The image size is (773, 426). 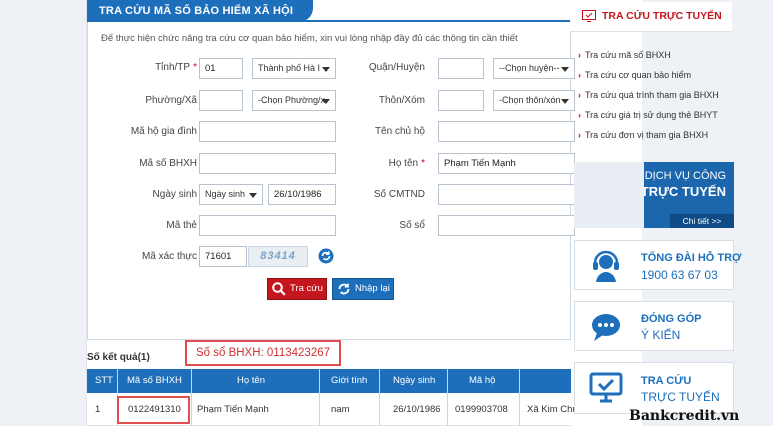 What do you see at coordinates (685, 176) in the screenshot?
I see `banner-line1: DỊCH VỤ CÔNG` at bounding box center [685, 176].